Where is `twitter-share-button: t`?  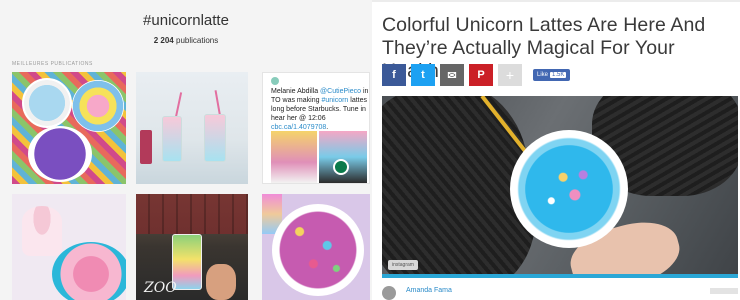 twitter-share-button: t is located at coordinates (423, 75).